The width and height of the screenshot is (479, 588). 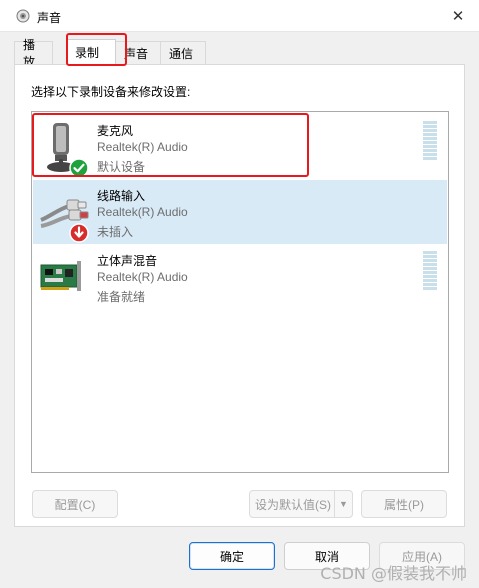 I want to click on set-default-button: 设为默认值(S) ▼, so click(x=301, y=504).